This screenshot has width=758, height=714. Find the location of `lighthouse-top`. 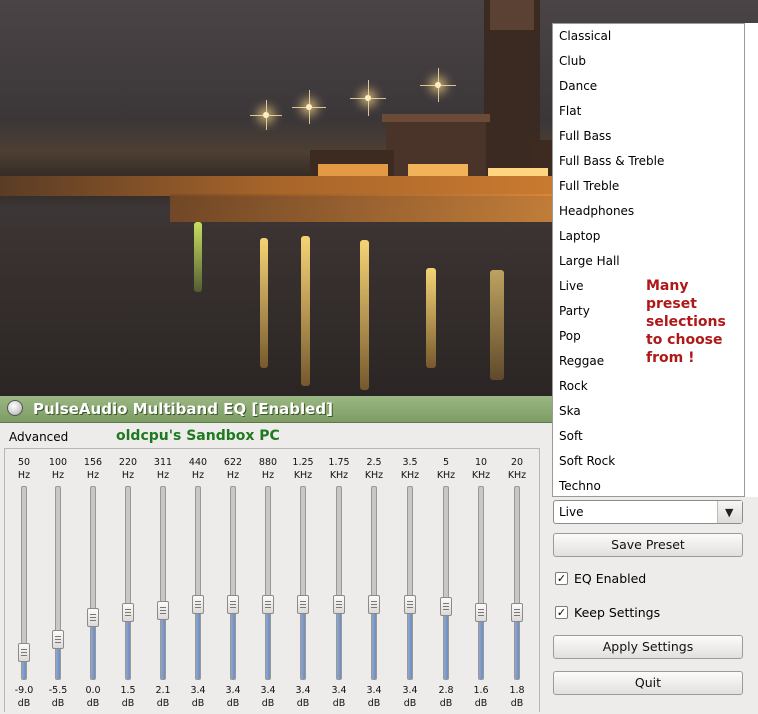

lighthouse-top is located at coordinates (512, 15).